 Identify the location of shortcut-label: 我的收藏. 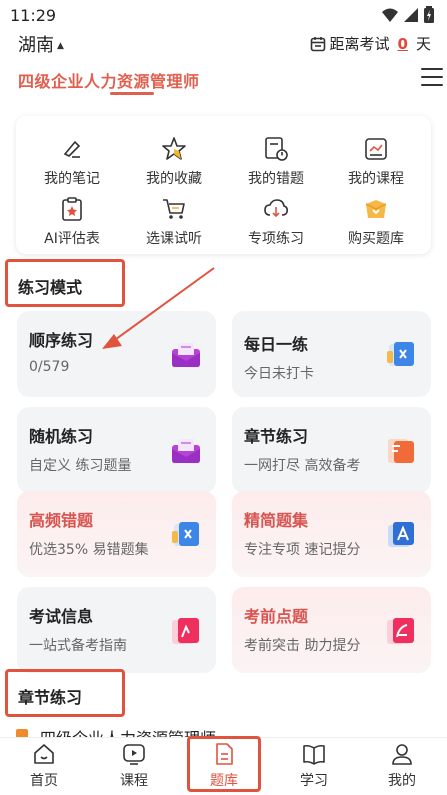
(174, 179).